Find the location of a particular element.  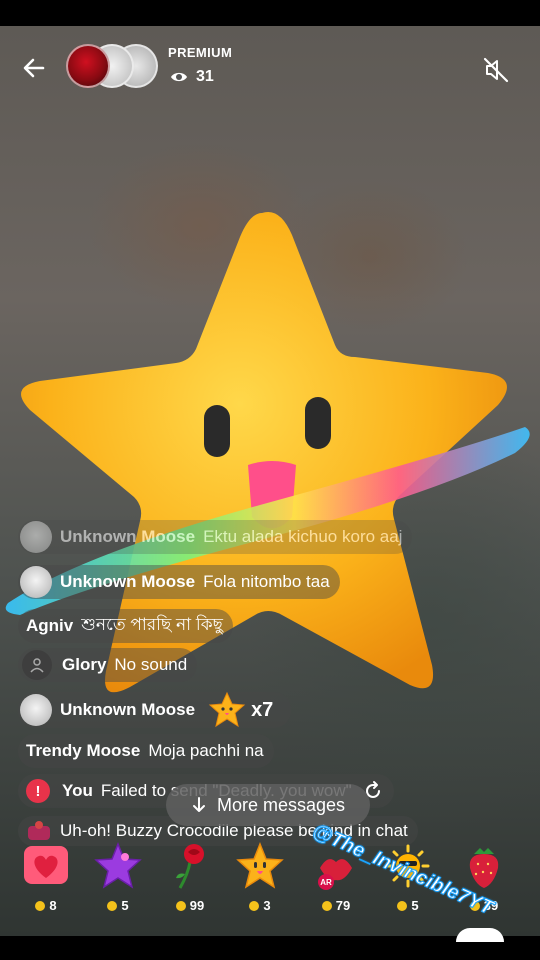

premium-label: PREMIUM is located at coordinates (200, 52).